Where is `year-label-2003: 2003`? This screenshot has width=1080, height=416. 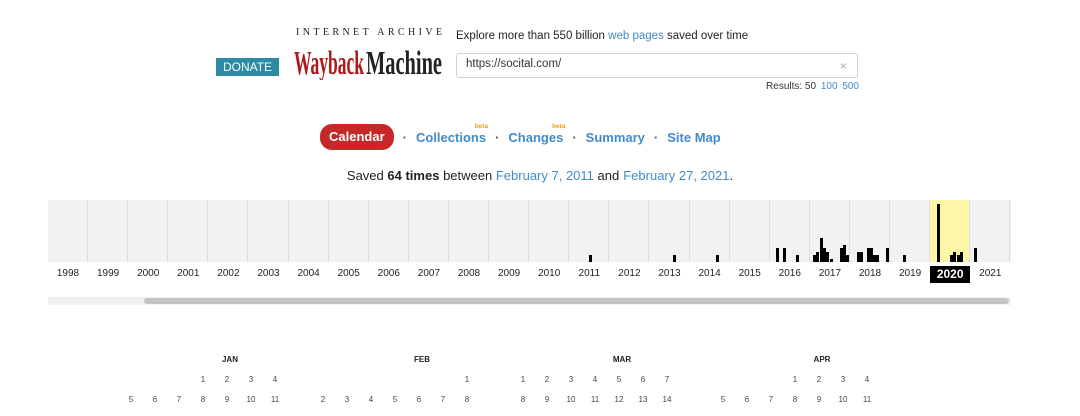
year-label-2003: 2003 is located at coordinates (269, 273).